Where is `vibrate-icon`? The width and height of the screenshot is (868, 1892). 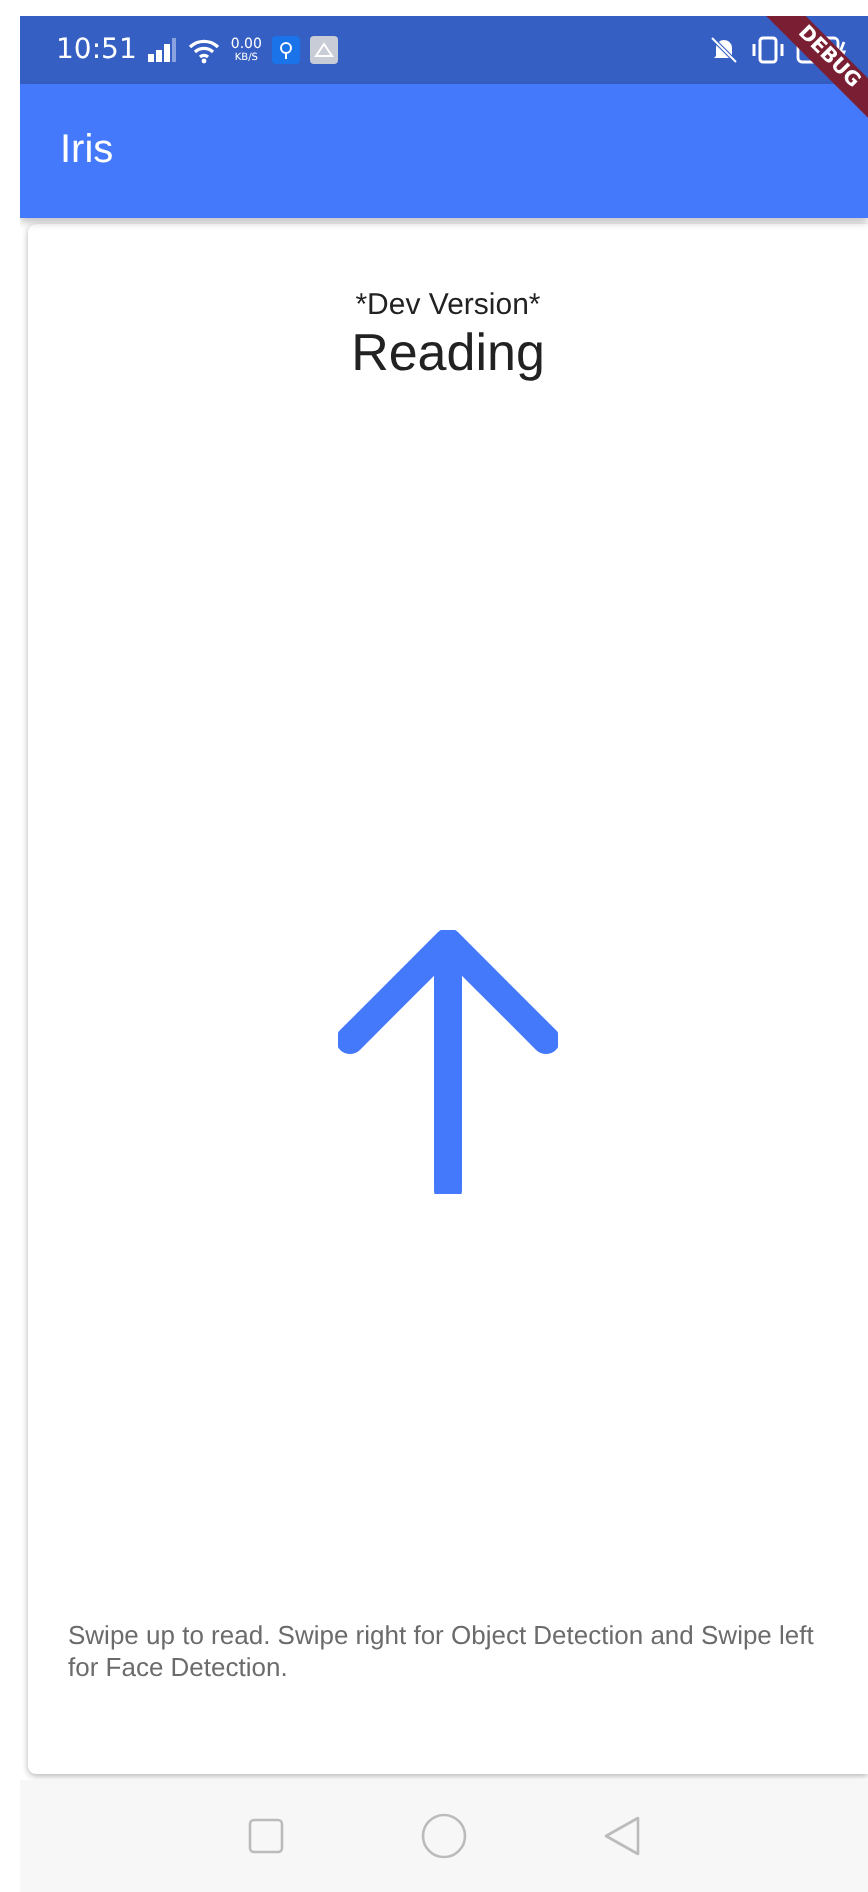 vibrate-icon is located at coordinates (768, 50).